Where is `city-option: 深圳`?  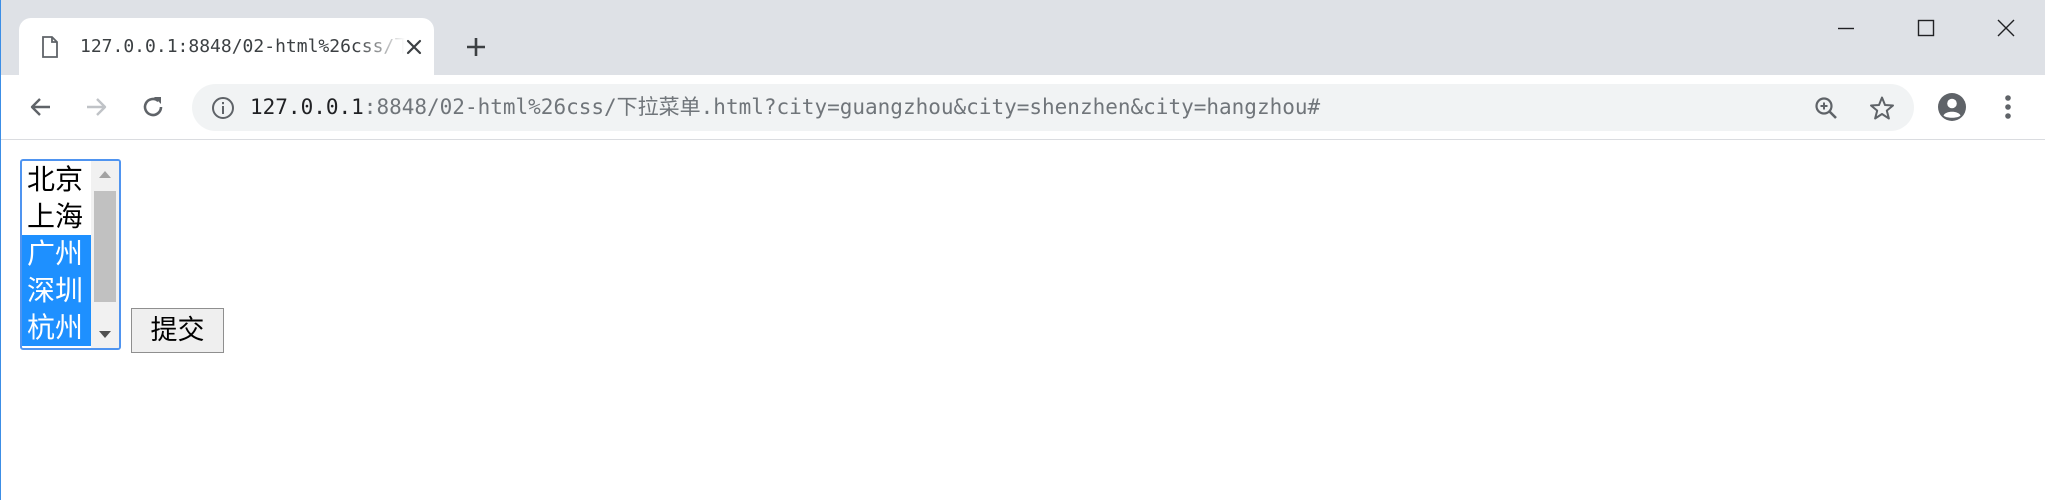 city-option: 深圳 is located at coordinates (56, 290).